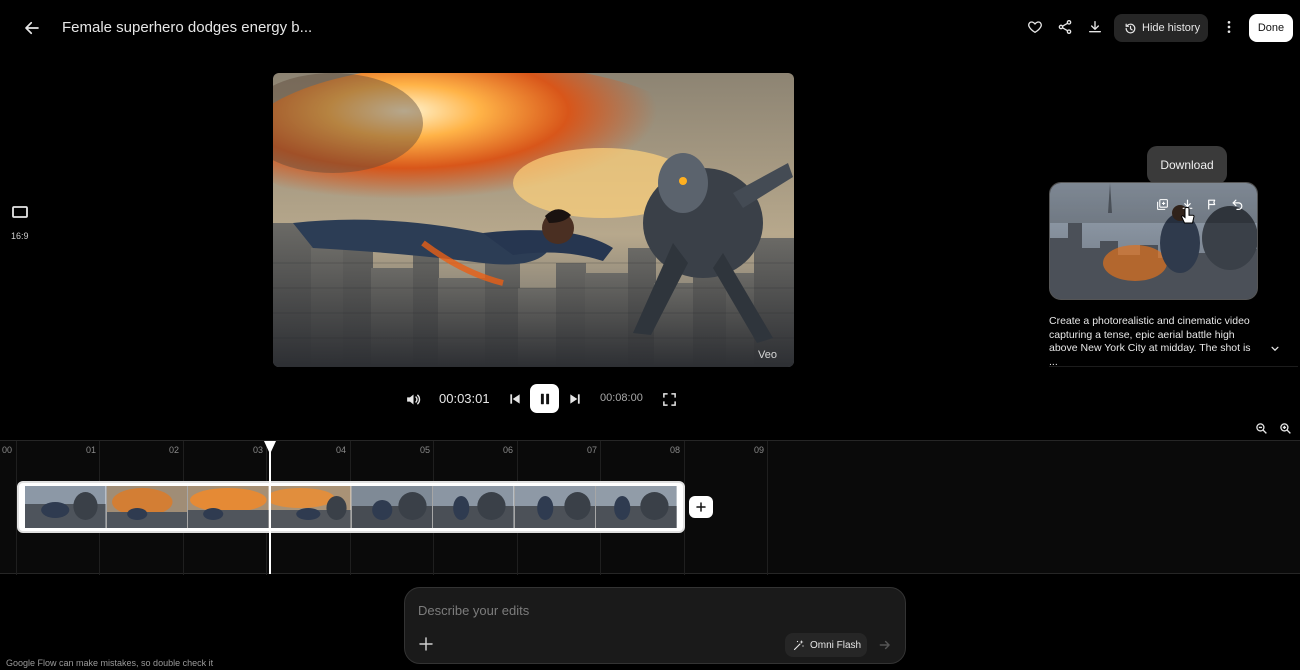  Describe the element at coordinates (759, 450) in the screenshot. I see `ruler-tick-label: 09` at that location.